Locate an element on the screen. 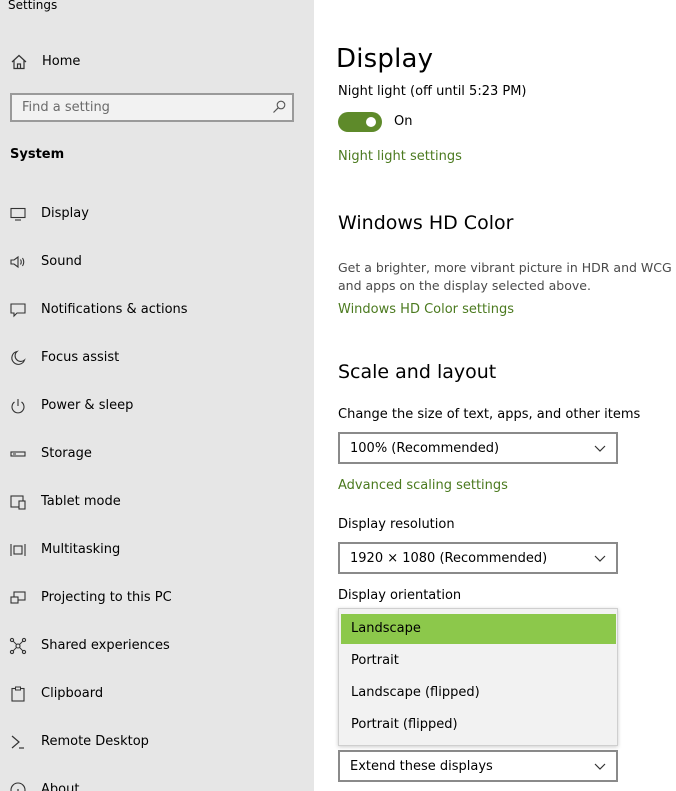 The height and width of the screenshot is (791, 676). tablet-icon is located at coordinates (18, 502).